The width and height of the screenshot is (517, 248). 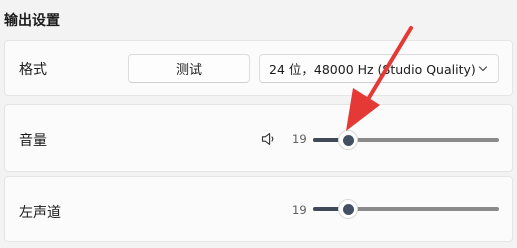 What do you see at coordinates (379, 78) in the screenshot?
I see `annotation-arrow` at bounding box center [379, 78].